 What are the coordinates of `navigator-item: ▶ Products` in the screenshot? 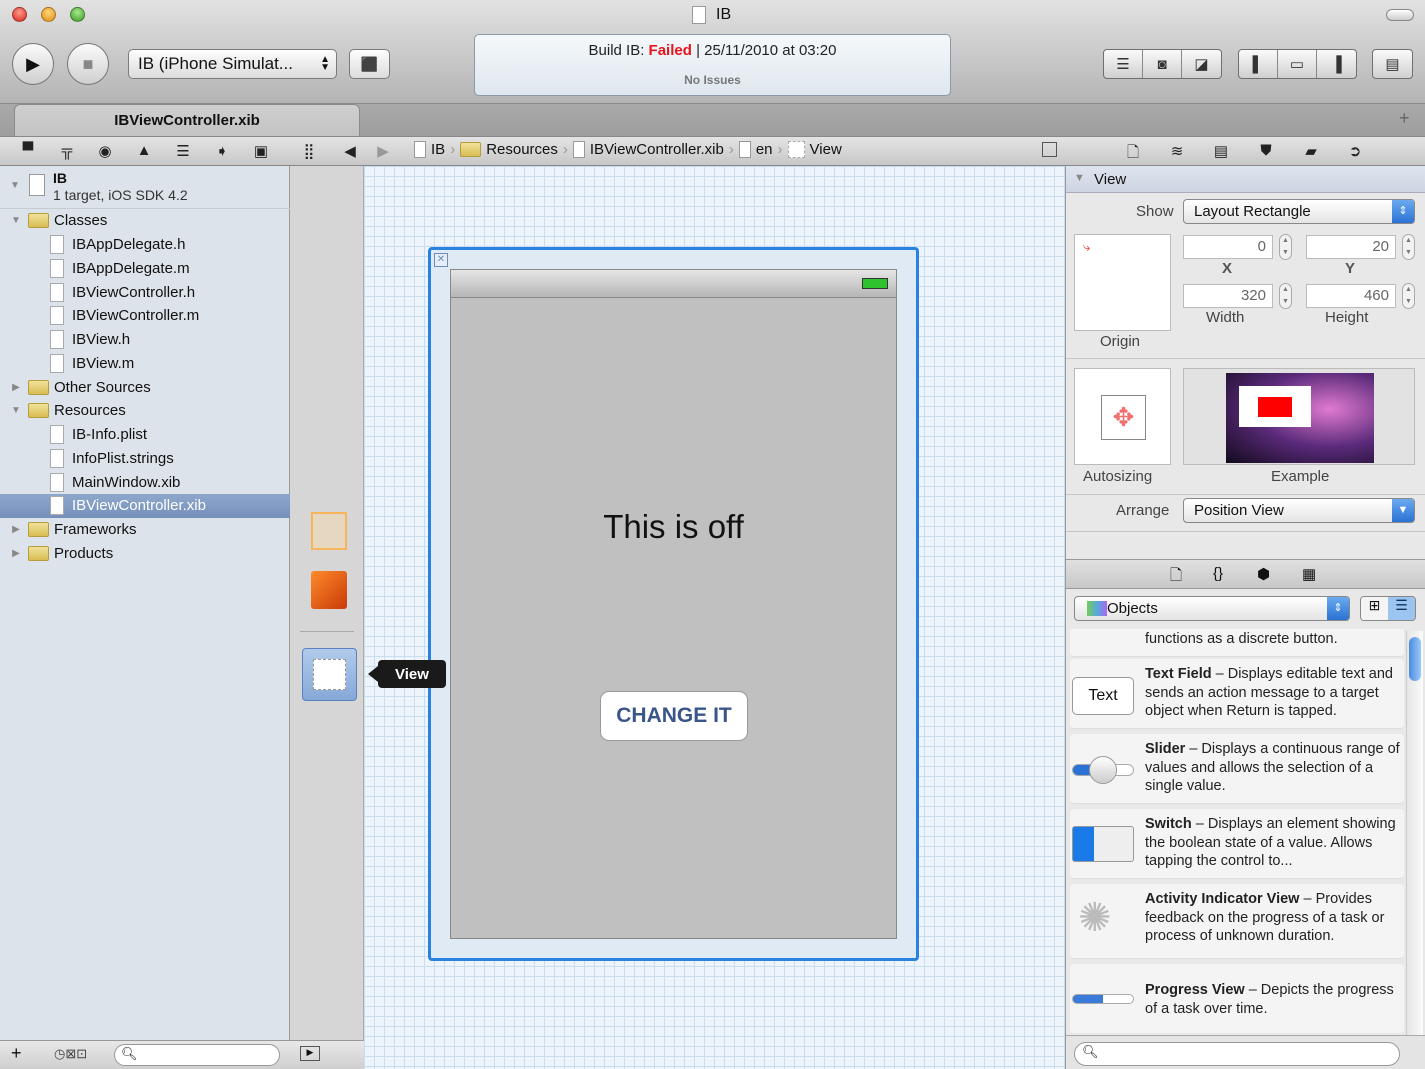 It's located at (145, 554).